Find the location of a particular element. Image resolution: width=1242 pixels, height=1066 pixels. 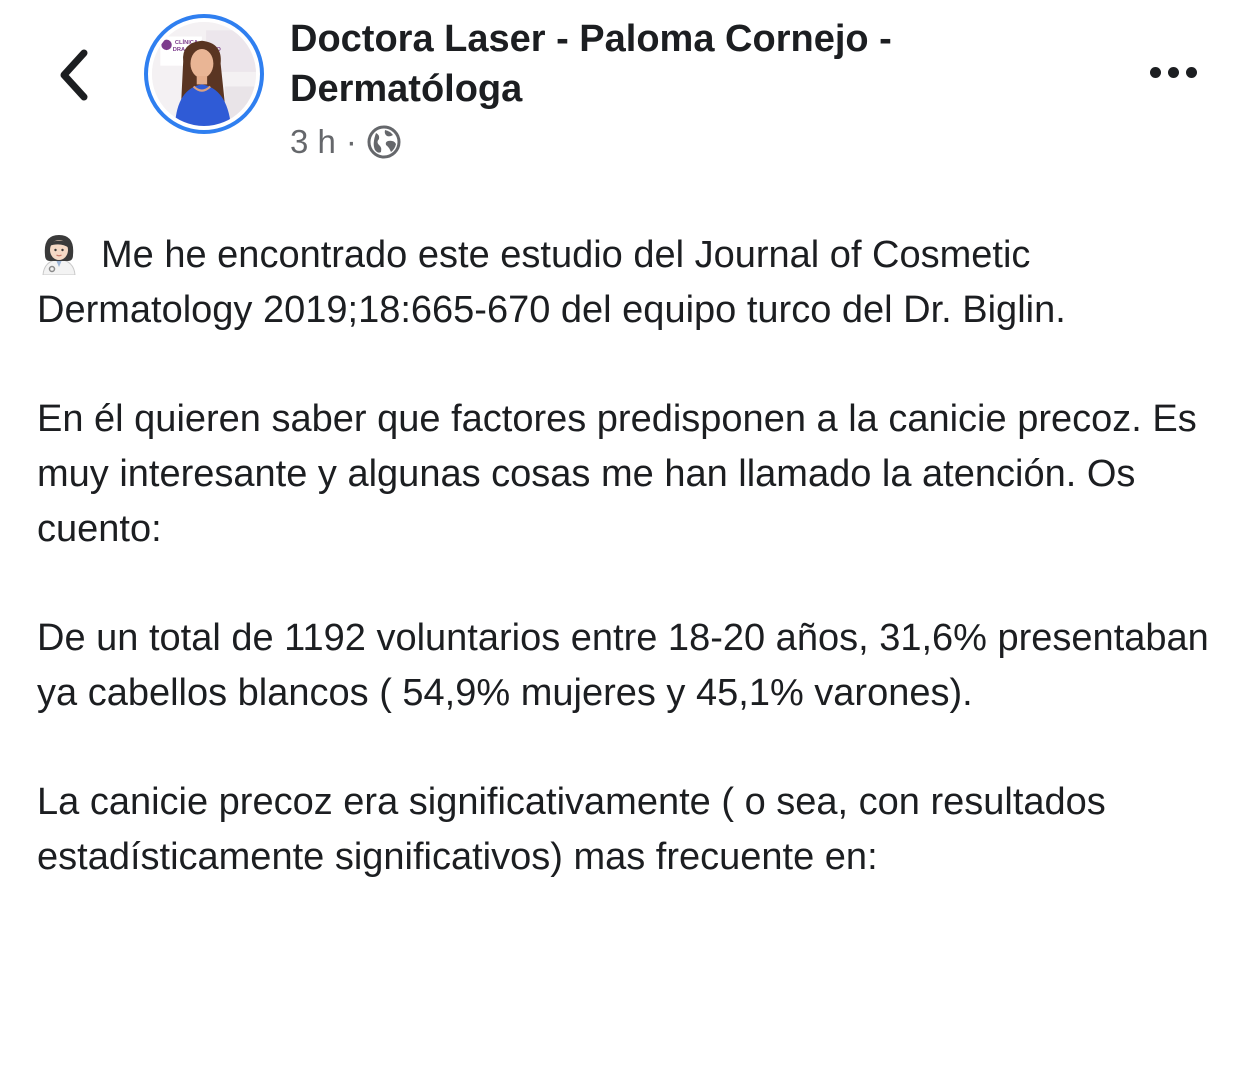

avatar-photo: CLÍNICA DRA PALOMA CO is located at coordinates (204, 74).